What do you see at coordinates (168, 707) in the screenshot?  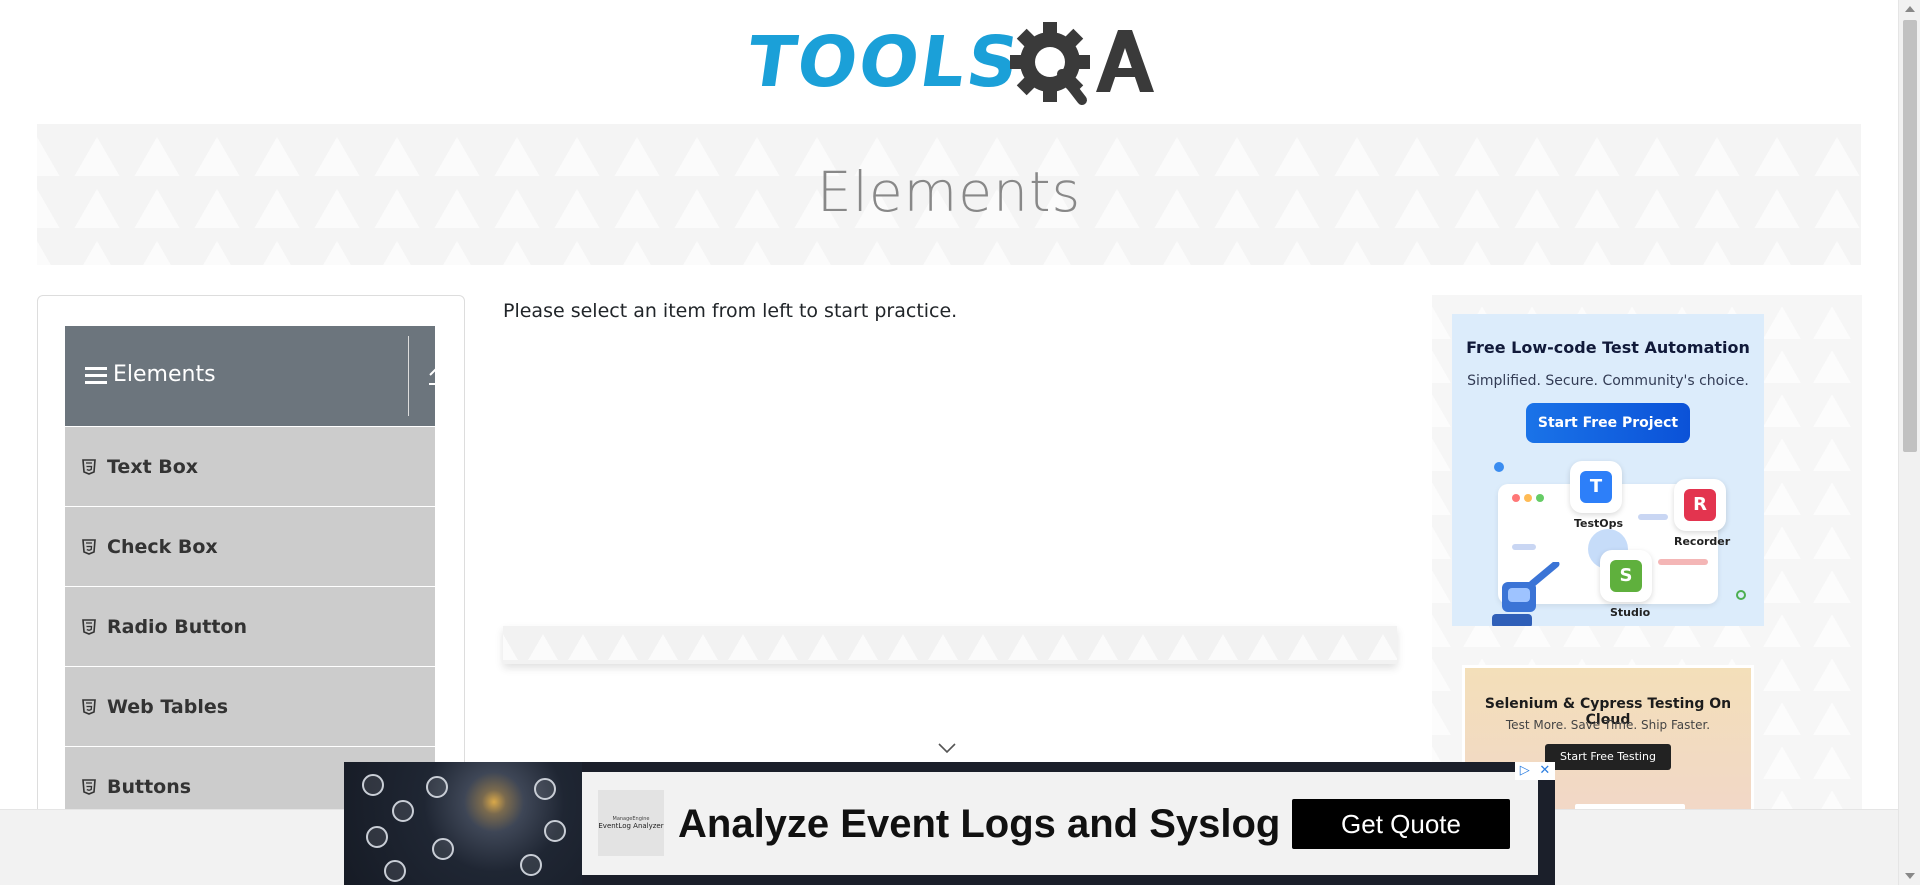 I see `menu-item-label: Web Tables` at bounding box center [168, 707].